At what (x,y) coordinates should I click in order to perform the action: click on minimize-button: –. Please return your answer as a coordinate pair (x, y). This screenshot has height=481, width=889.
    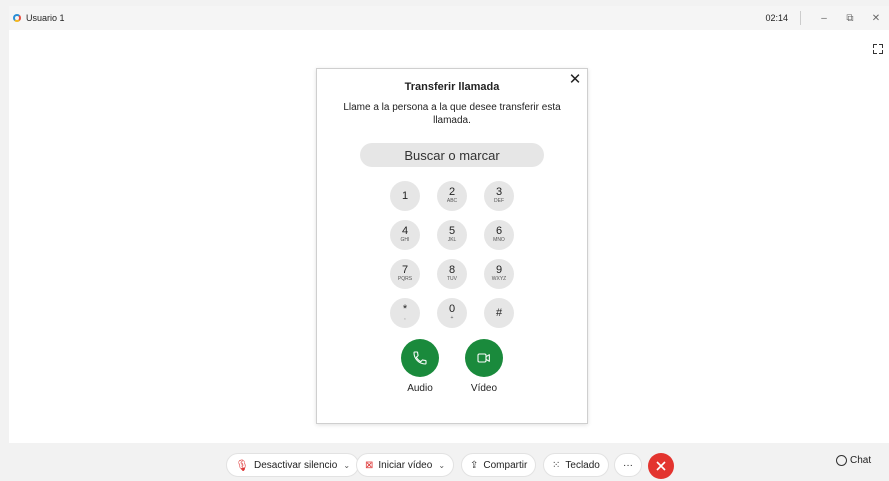
    Looking at the image, I should click on (824, 18).